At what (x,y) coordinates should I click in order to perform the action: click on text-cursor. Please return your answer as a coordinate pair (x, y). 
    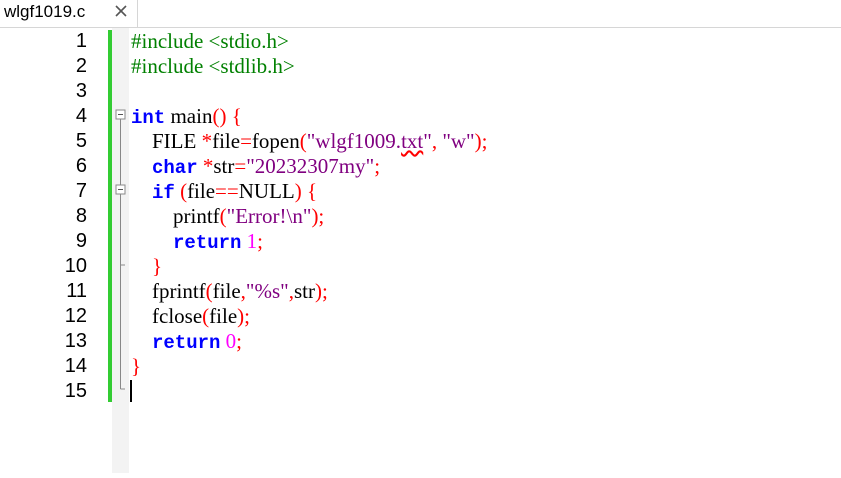
    Looking at the image, I should click on (131, 391).